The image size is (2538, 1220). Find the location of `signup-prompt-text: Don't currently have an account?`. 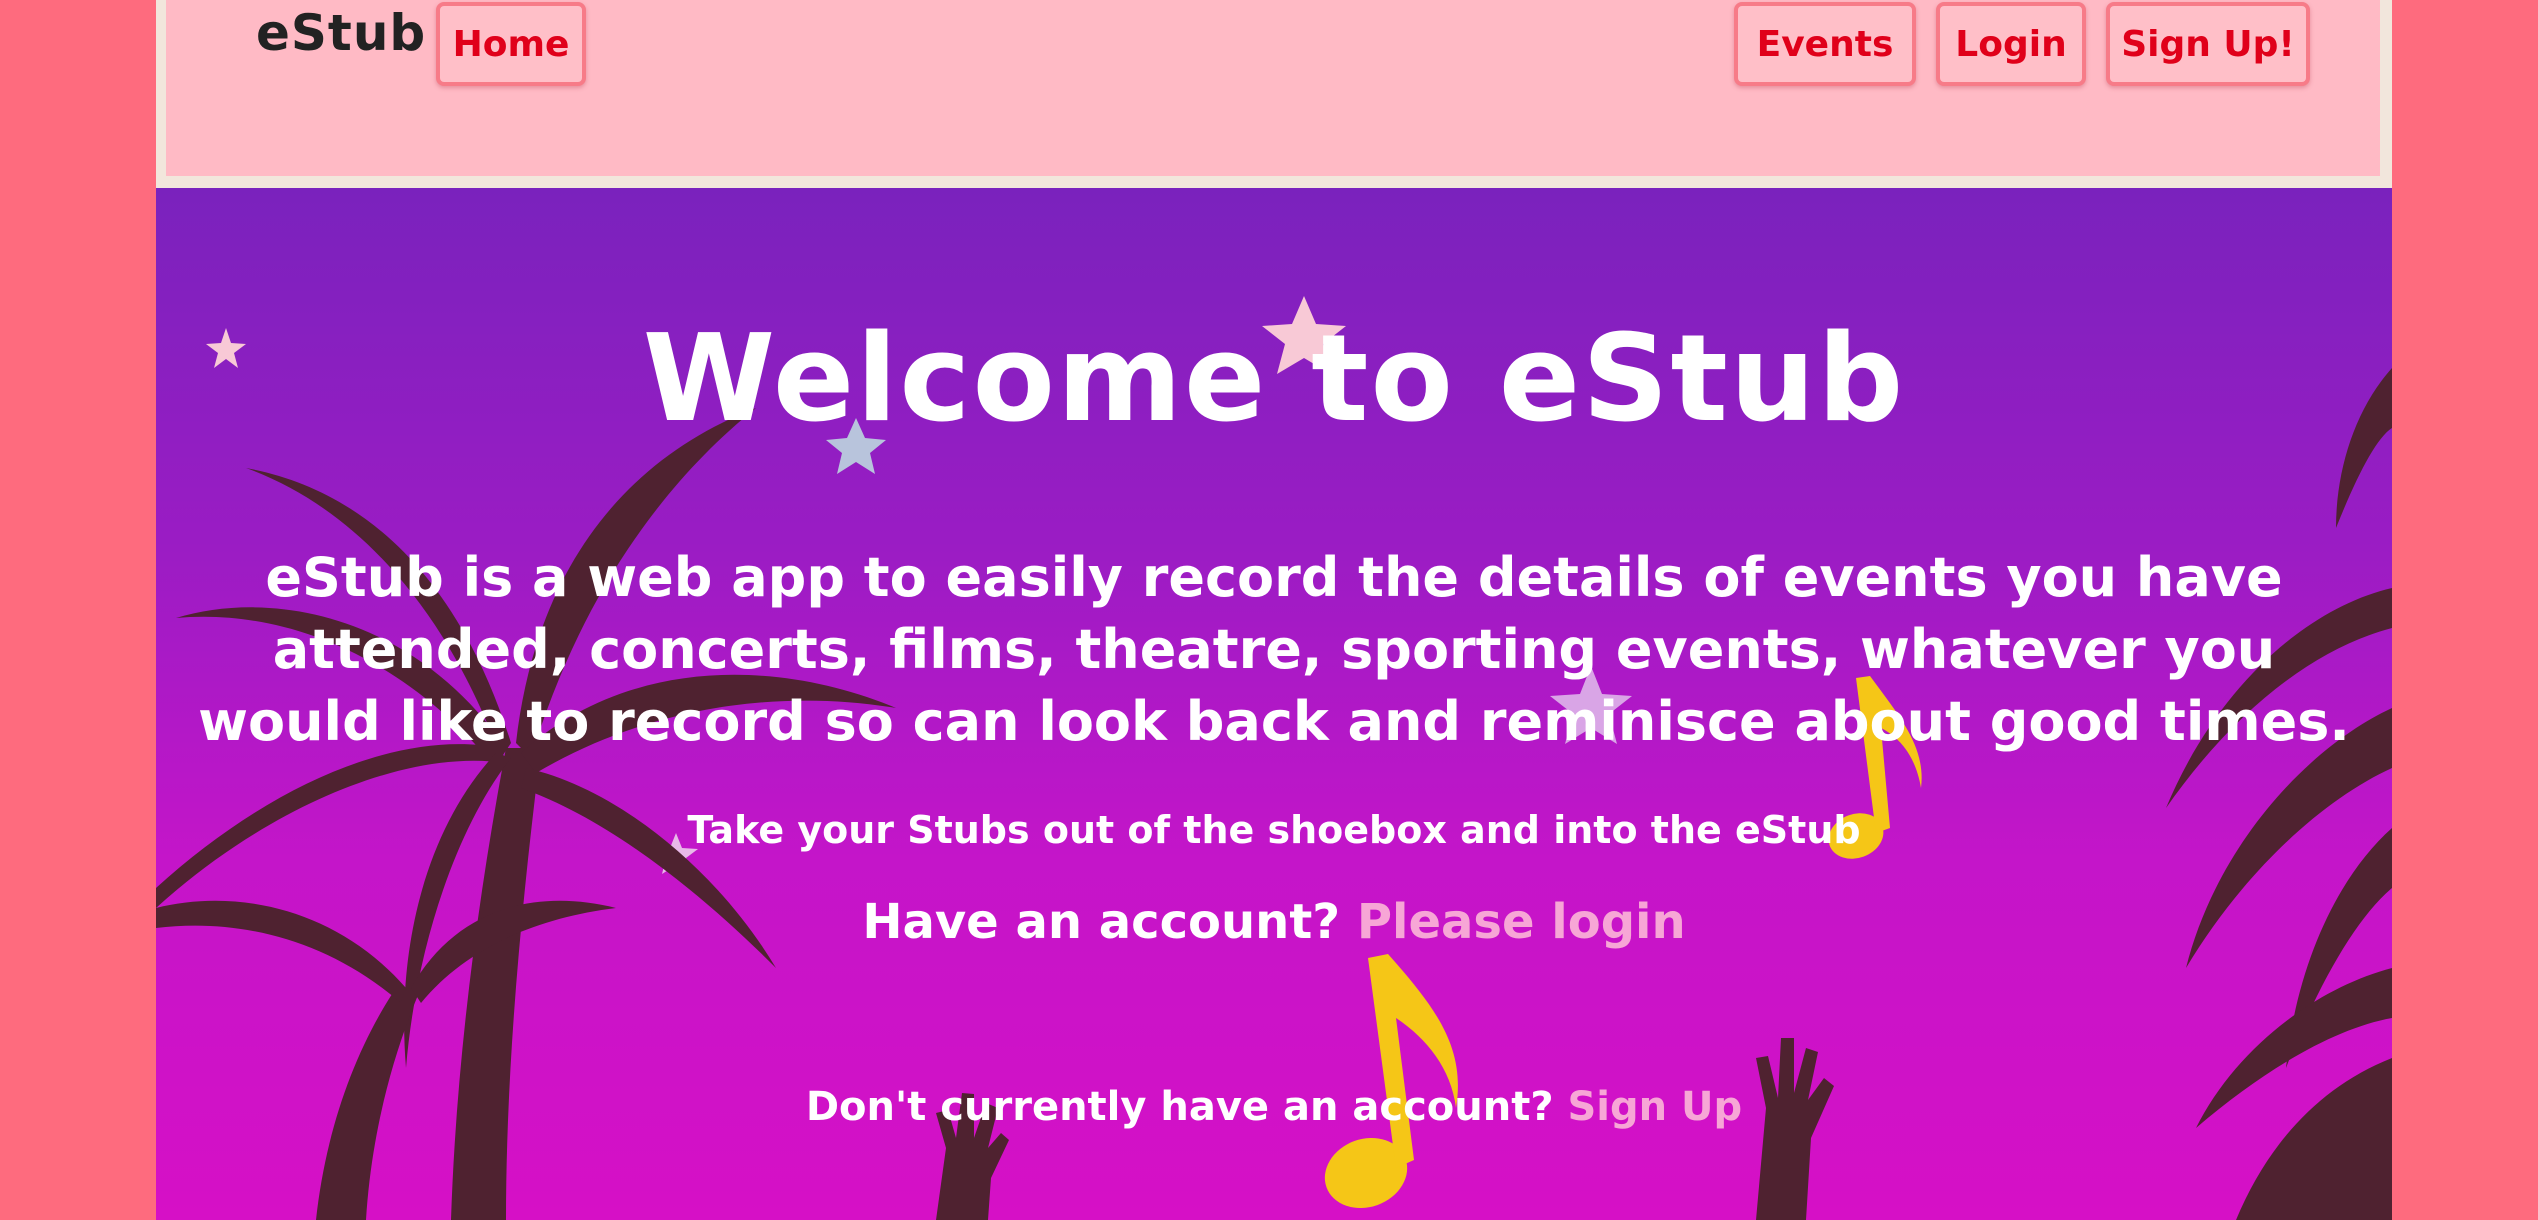

signup-prompt-text: Don't currently have an account? is located at coordinates (1179, 1107).